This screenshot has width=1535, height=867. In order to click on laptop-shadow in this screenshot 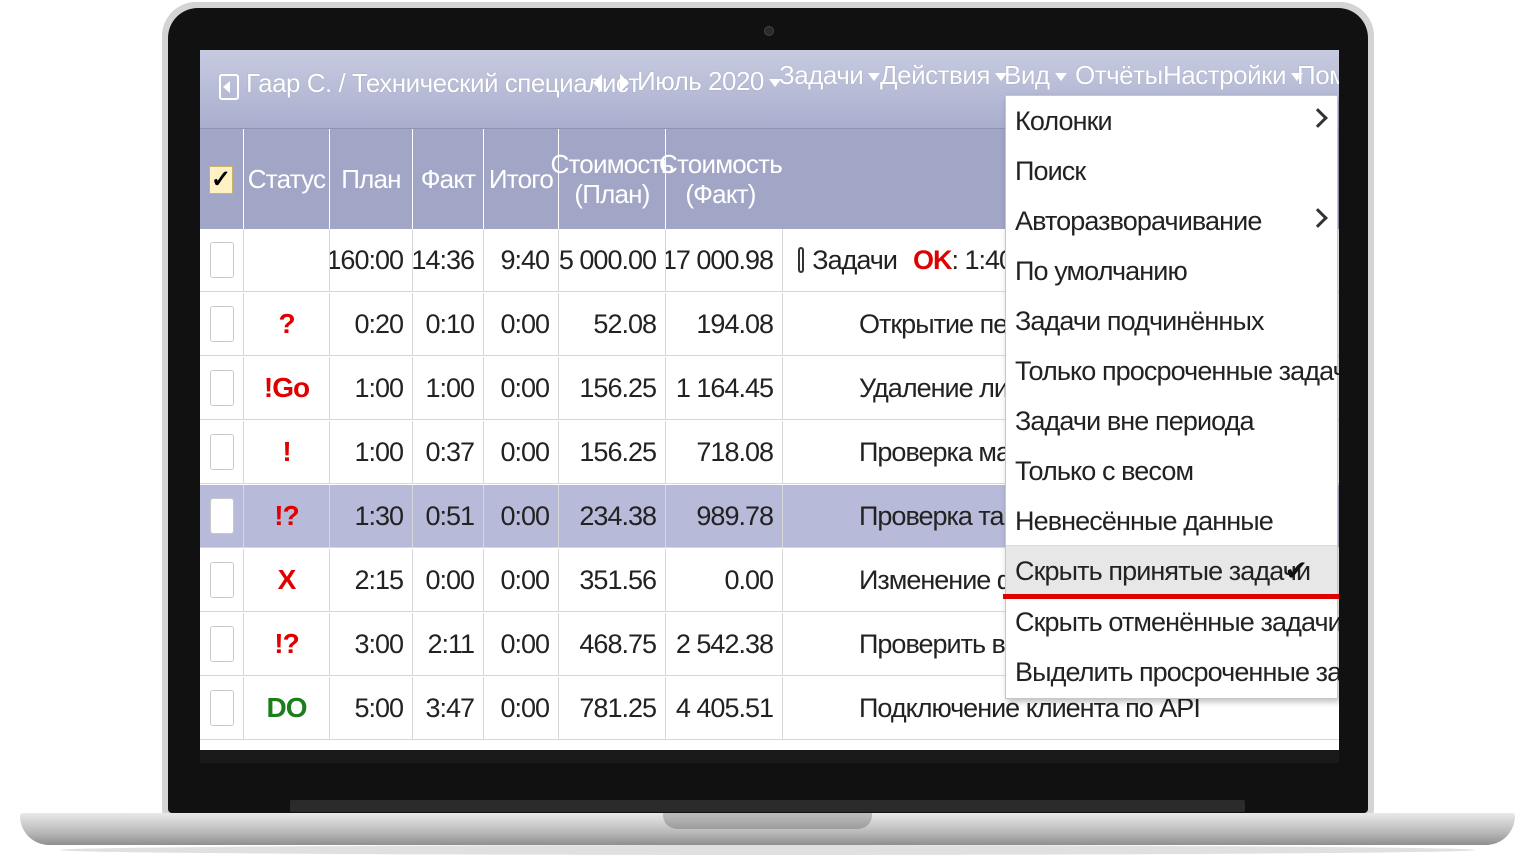, I will do `click(767, 850)`.